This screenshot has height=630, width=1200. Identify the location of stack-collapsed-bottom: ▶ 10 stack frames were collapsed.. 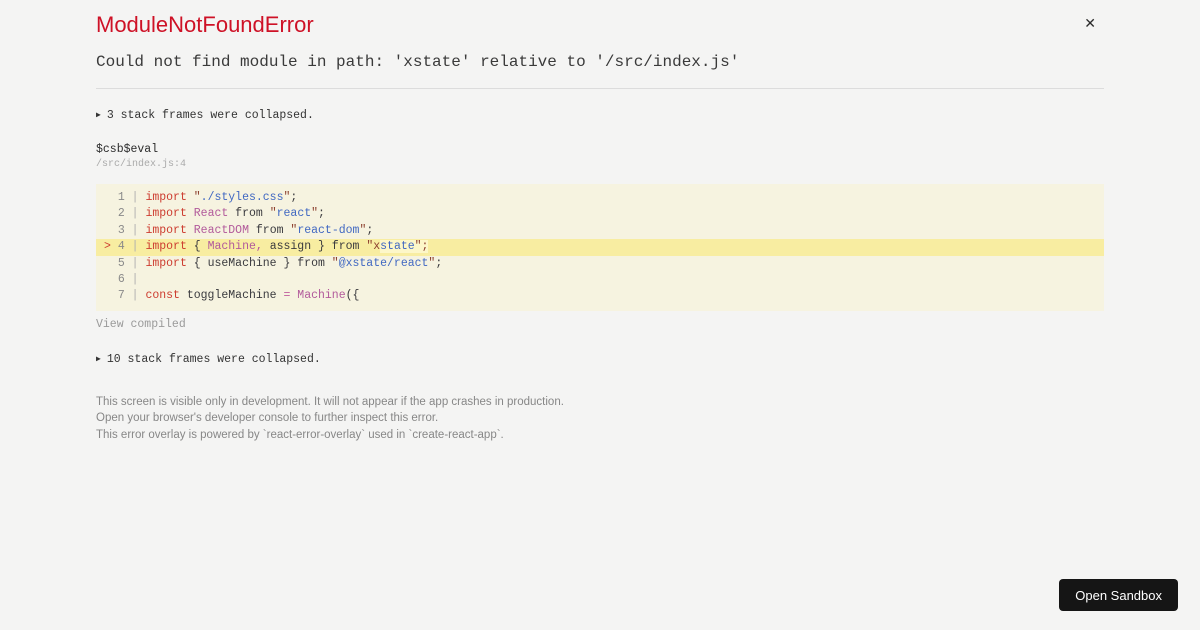
(600, 359).